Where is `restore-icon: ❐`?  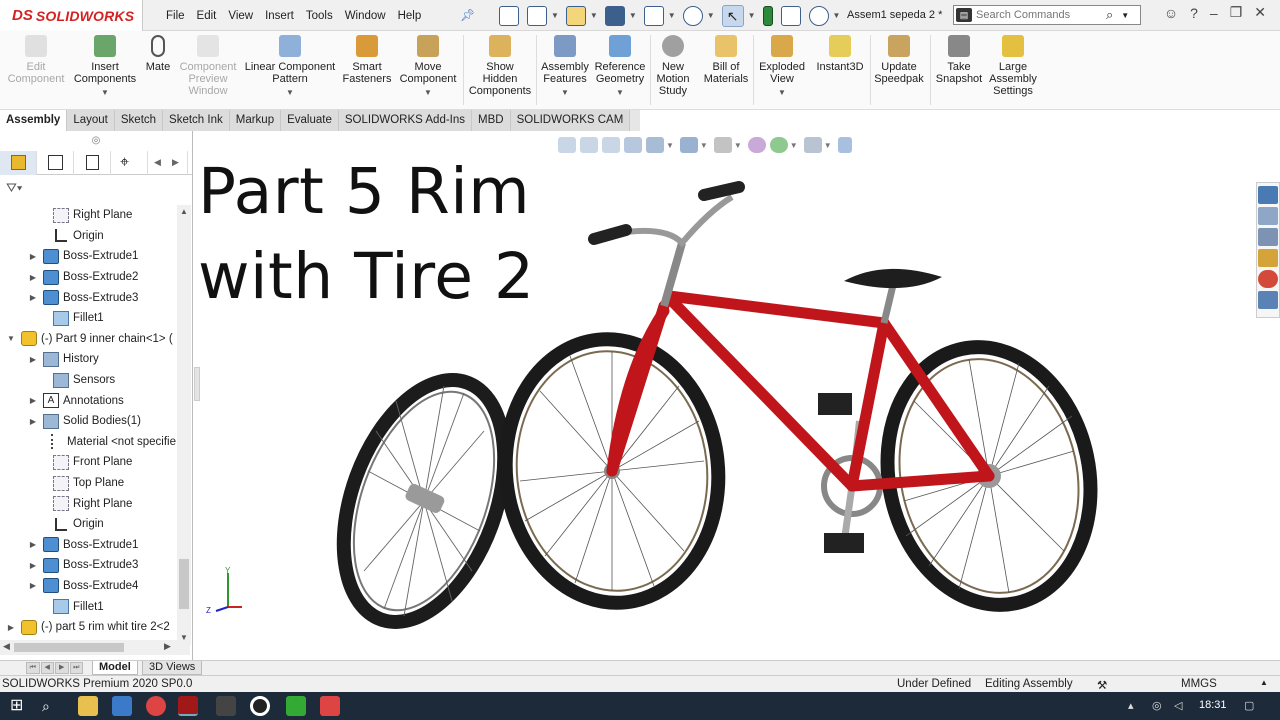
restore-icon: ❐ is located at coordinates (1236, 12).